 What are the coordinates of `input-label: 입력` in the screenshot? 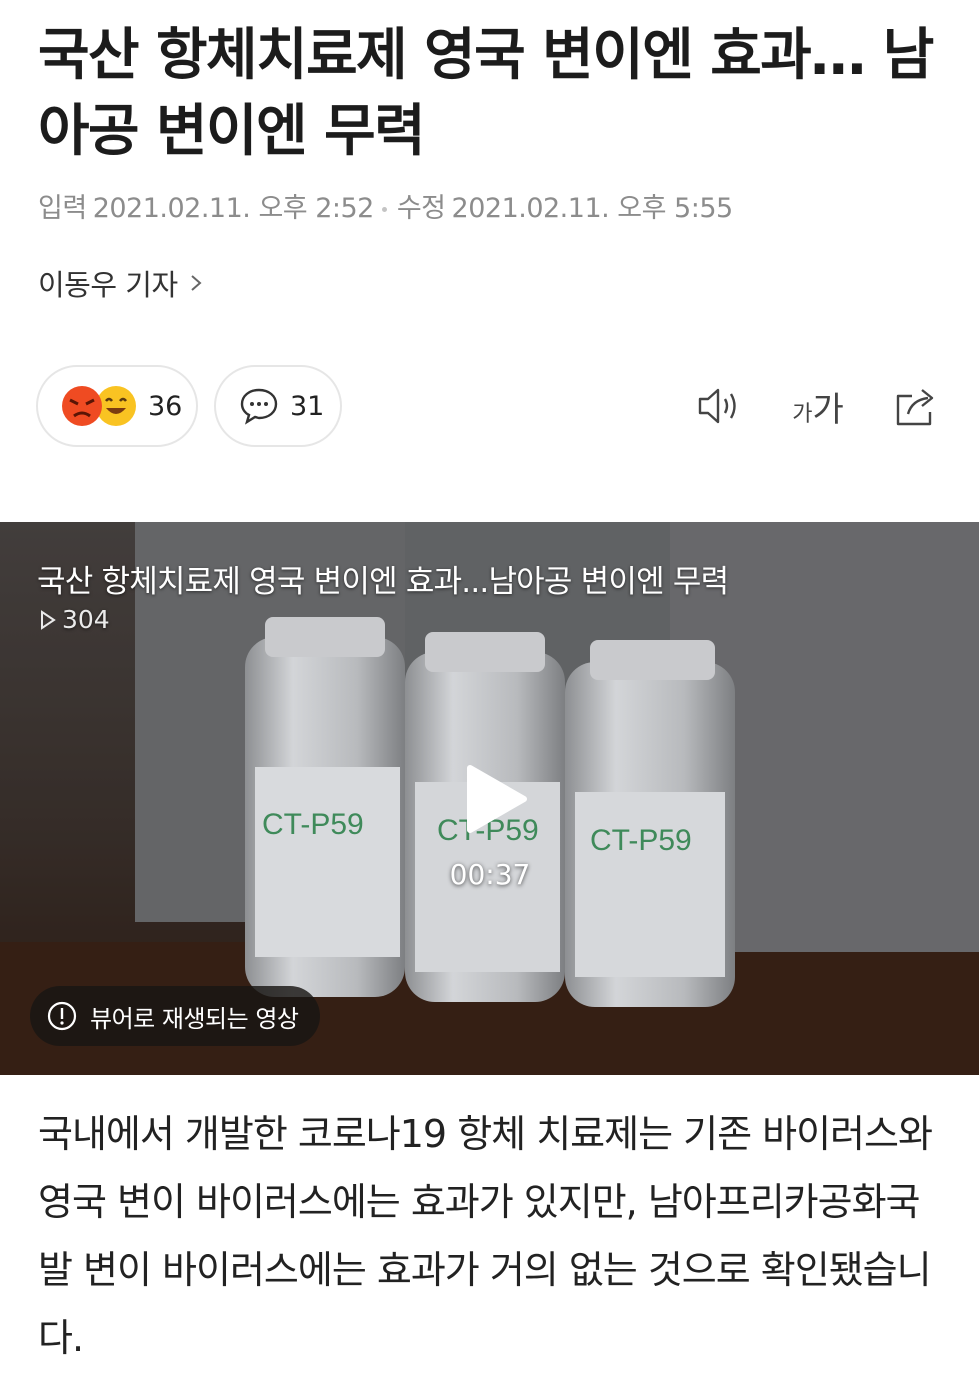 It's located at (62, 208).